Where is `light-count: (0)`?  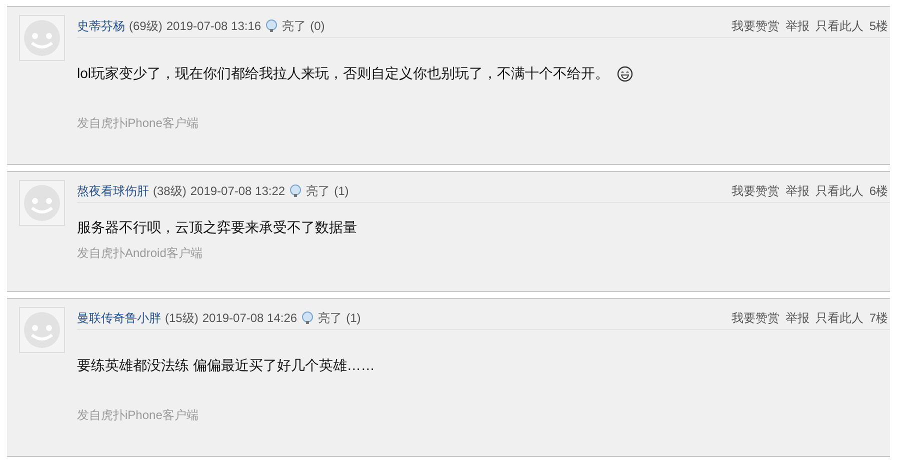
light-count: (0) is located at coordinates (317, 26).